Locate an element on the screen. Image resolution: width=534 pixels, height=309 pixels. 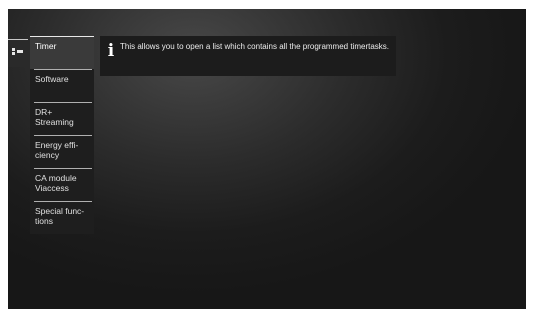
menu-item-label: Special func-tions is located at coordinates (60, 216).